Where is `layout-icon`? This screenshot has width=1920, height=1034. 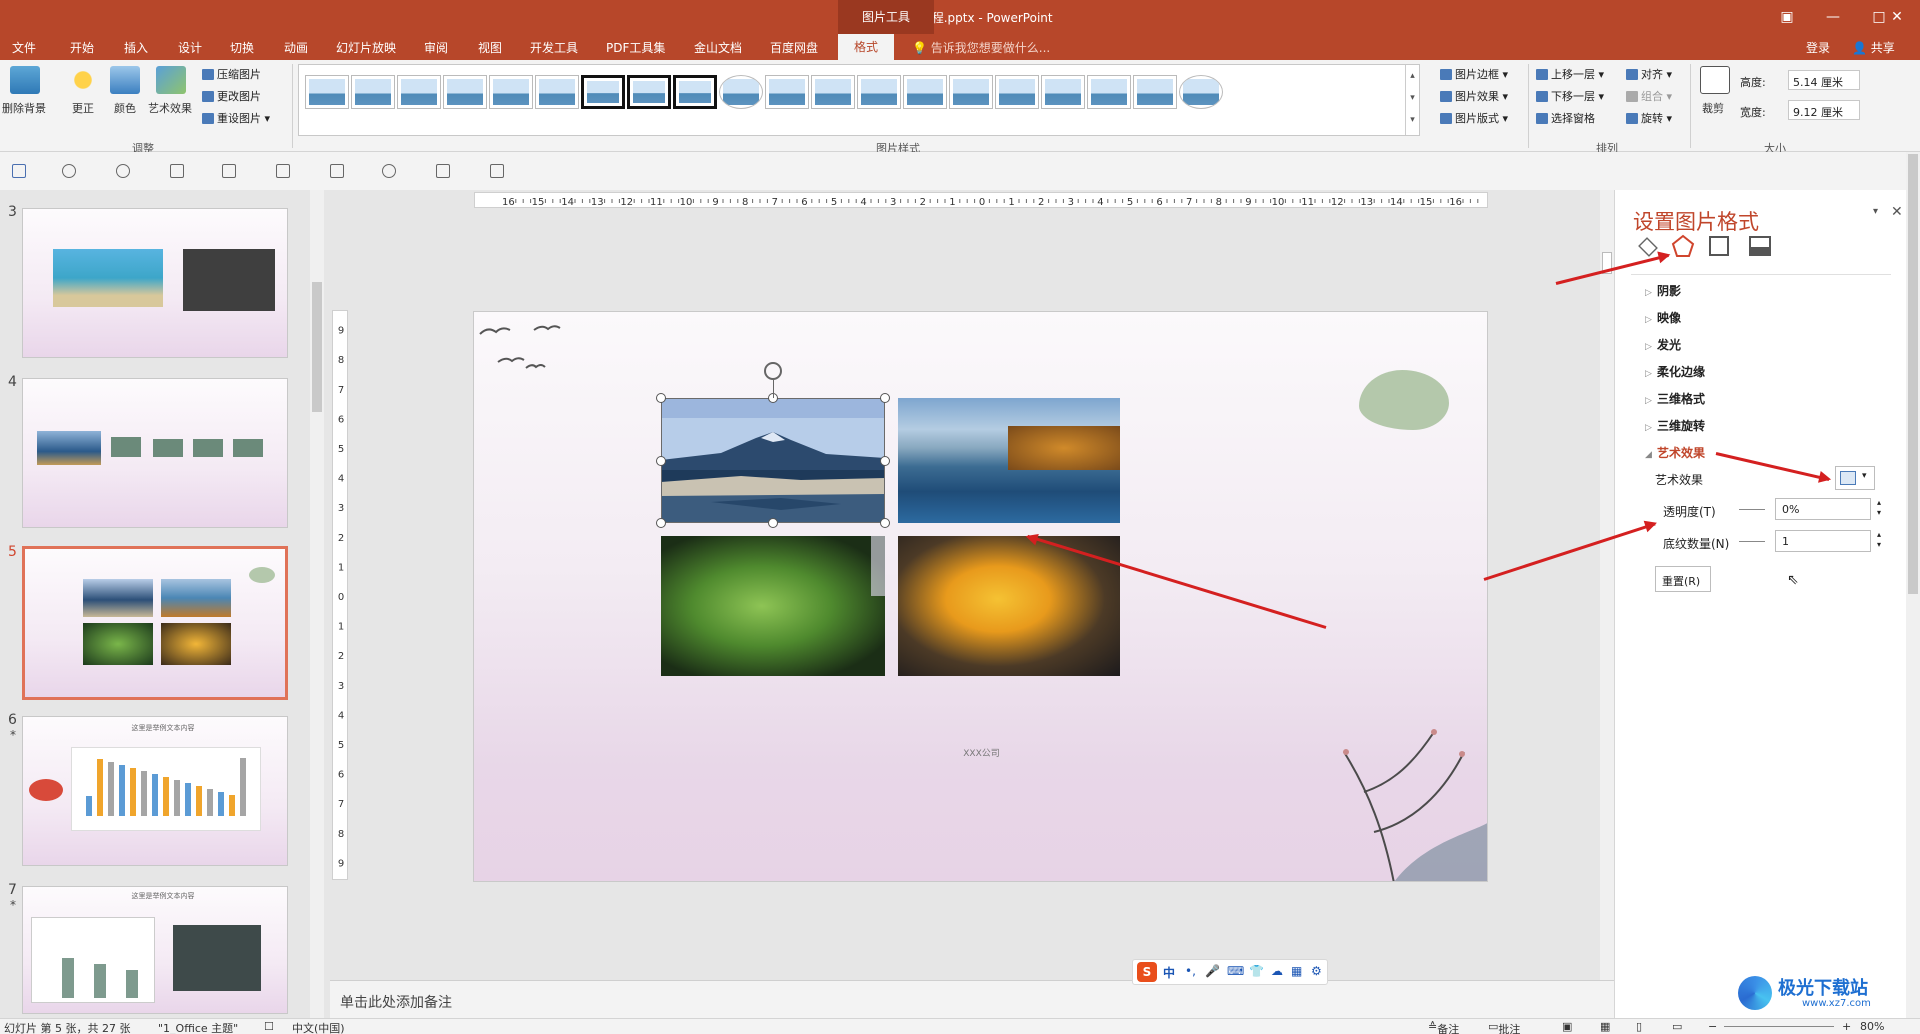 layout-icon is located at coordinates (229, 171).